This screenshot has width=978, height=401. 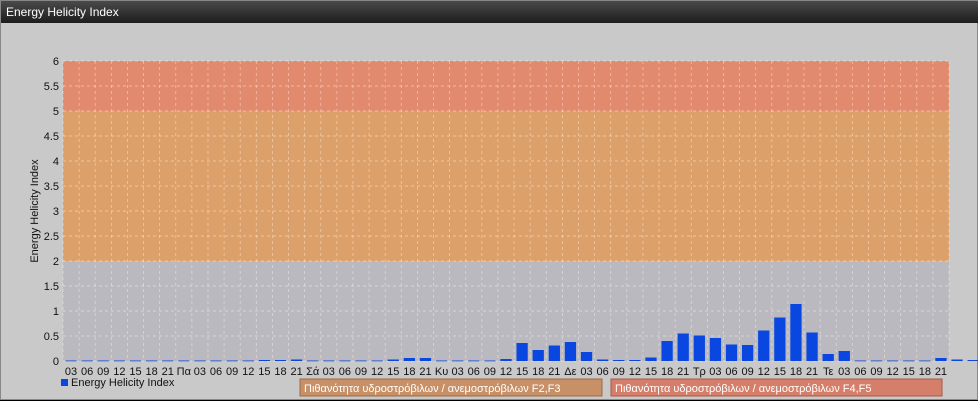 I want to click on y-tick-label: 3, so click(x=56, y=212).